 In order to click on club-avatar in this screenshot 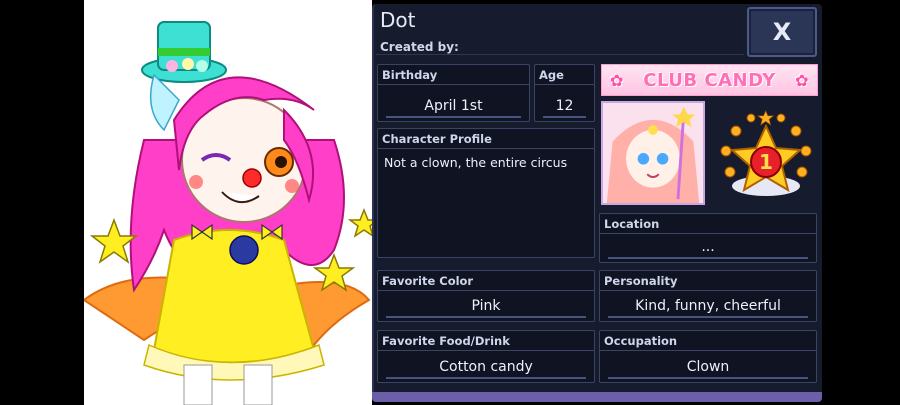, I will do `click(653, 153)`.